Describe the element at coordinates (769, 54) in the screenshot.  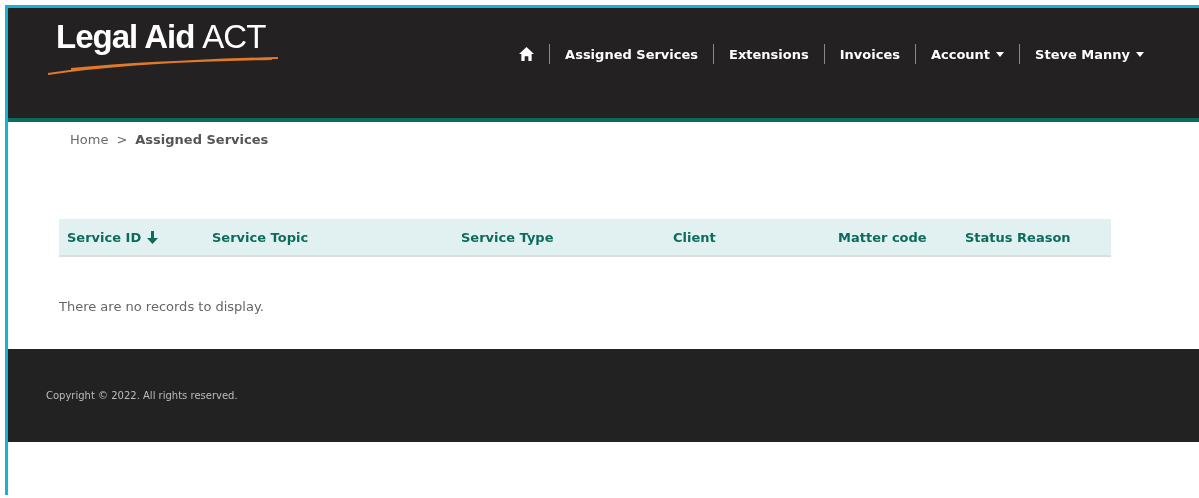
I see `nav-link: Extensions` at that location.